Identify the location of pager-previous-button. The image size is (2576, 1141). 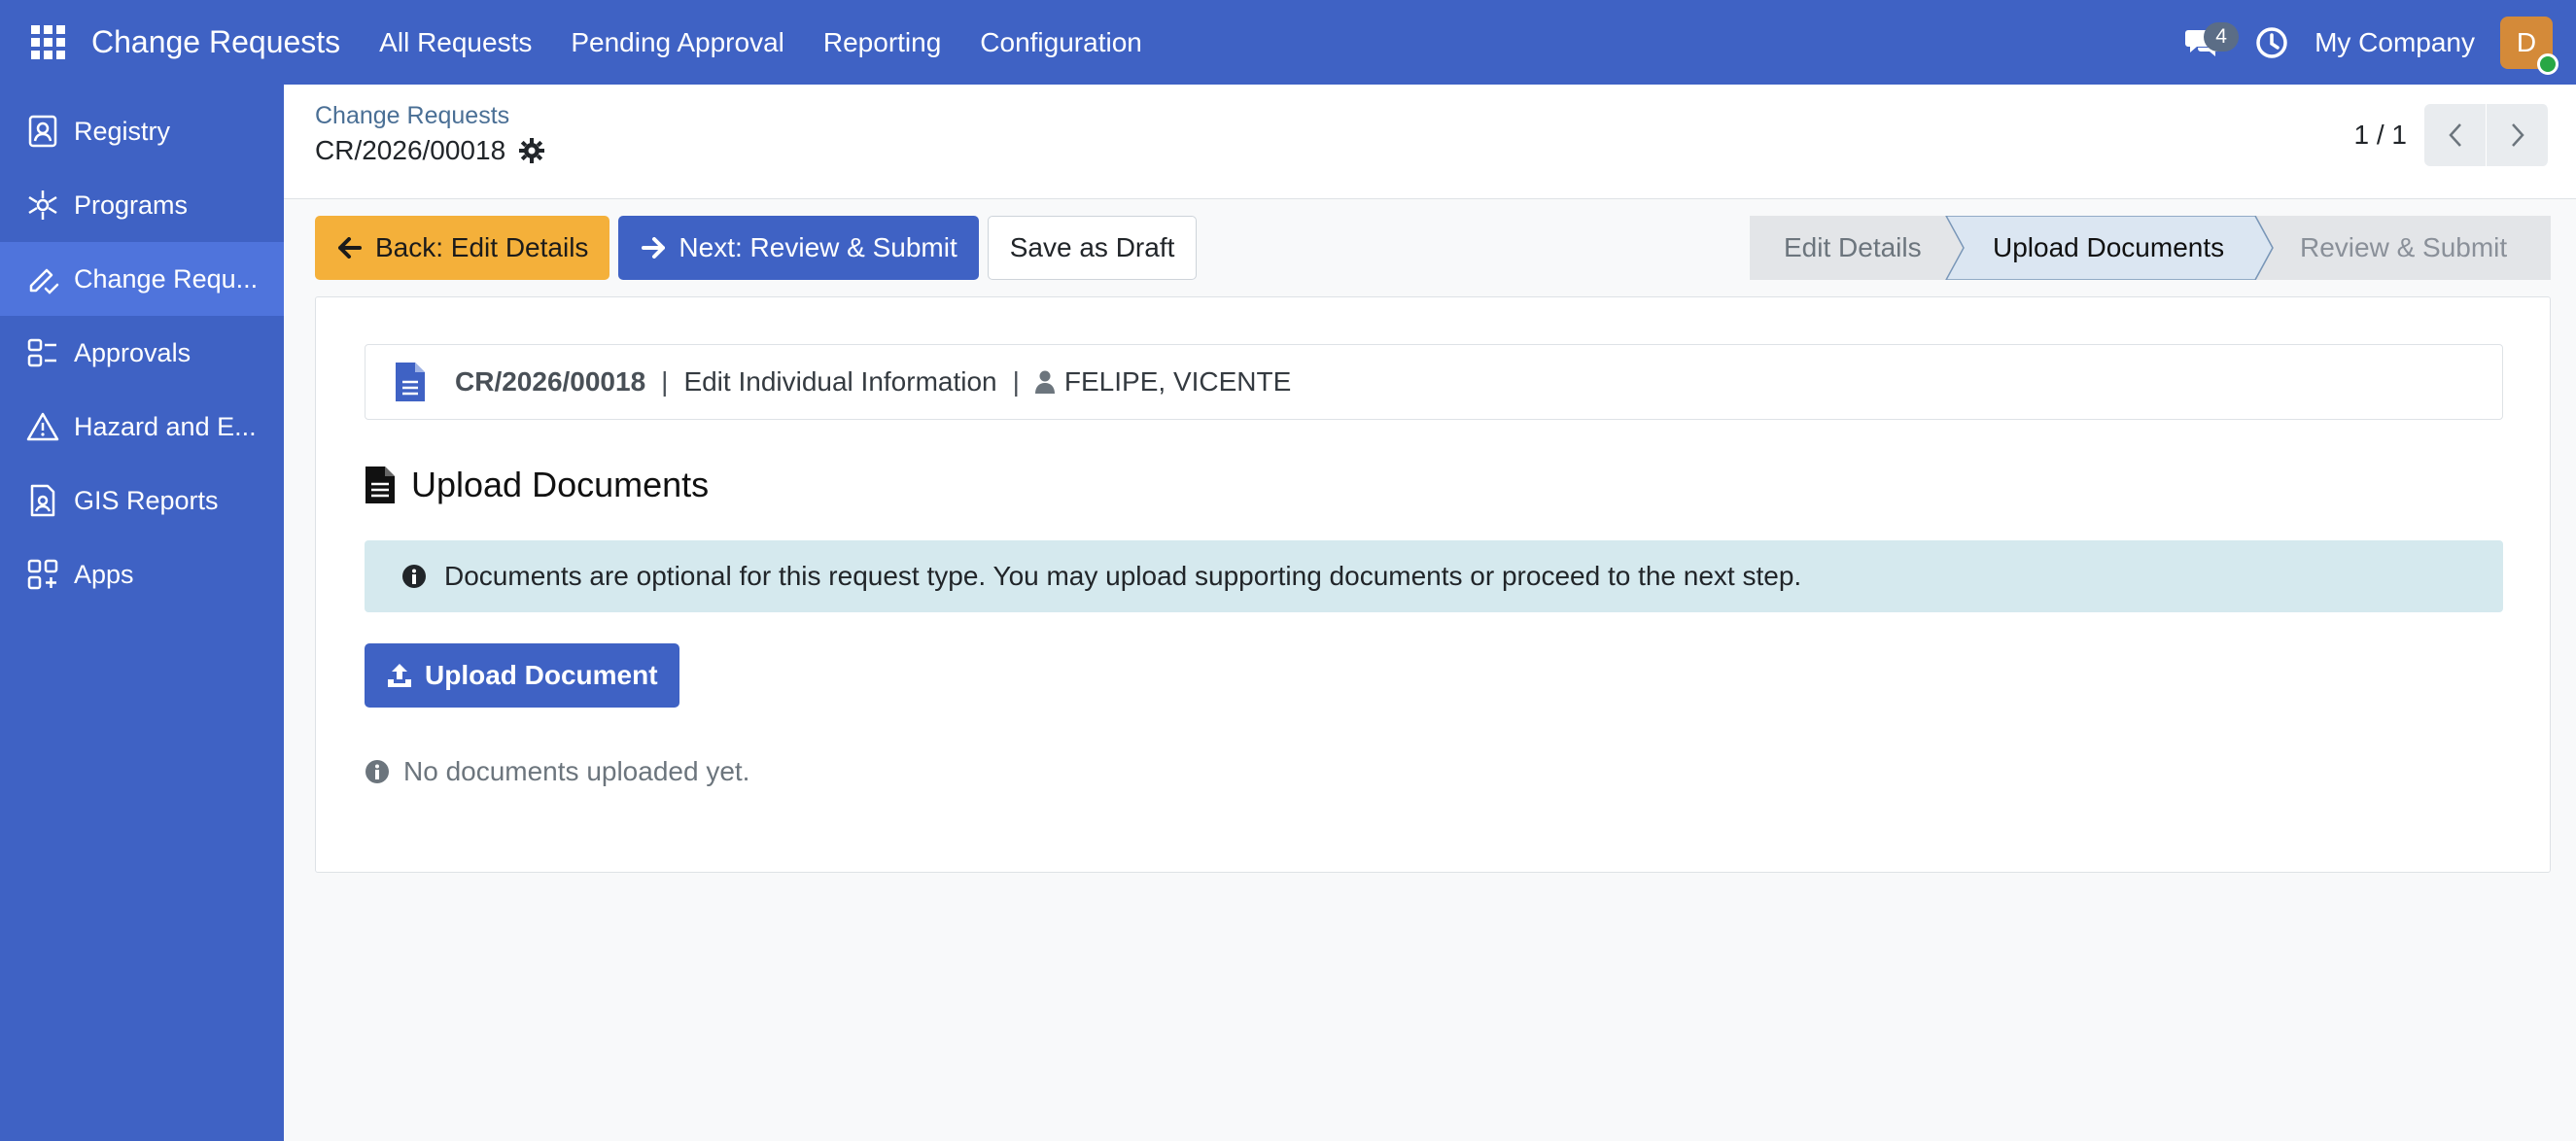
(2455, 135).